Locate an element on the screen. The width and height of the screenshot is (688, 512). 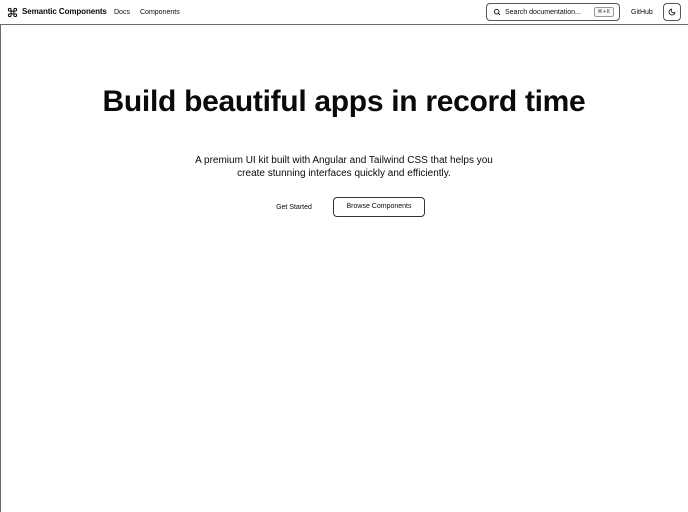
get-started-button: Get Started is located at coordinates (294, 207).